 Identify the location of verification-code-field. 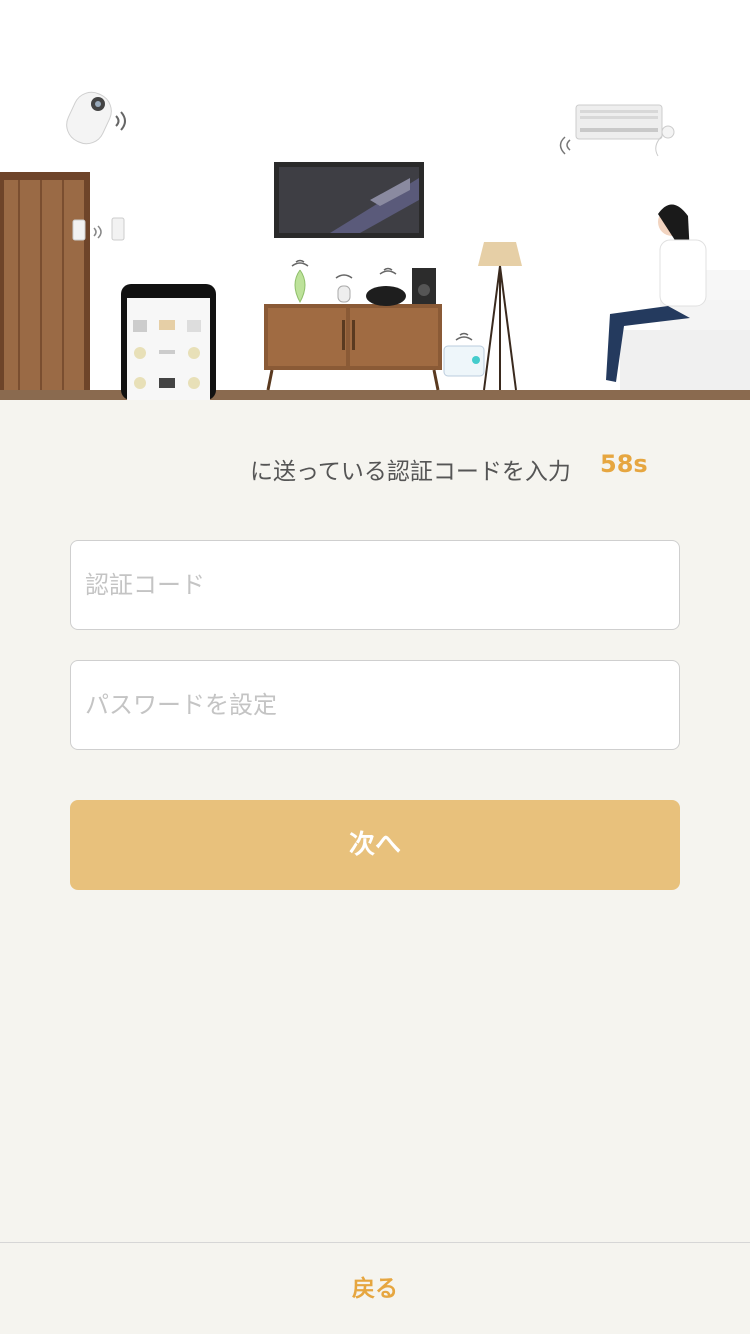
(375, 585).